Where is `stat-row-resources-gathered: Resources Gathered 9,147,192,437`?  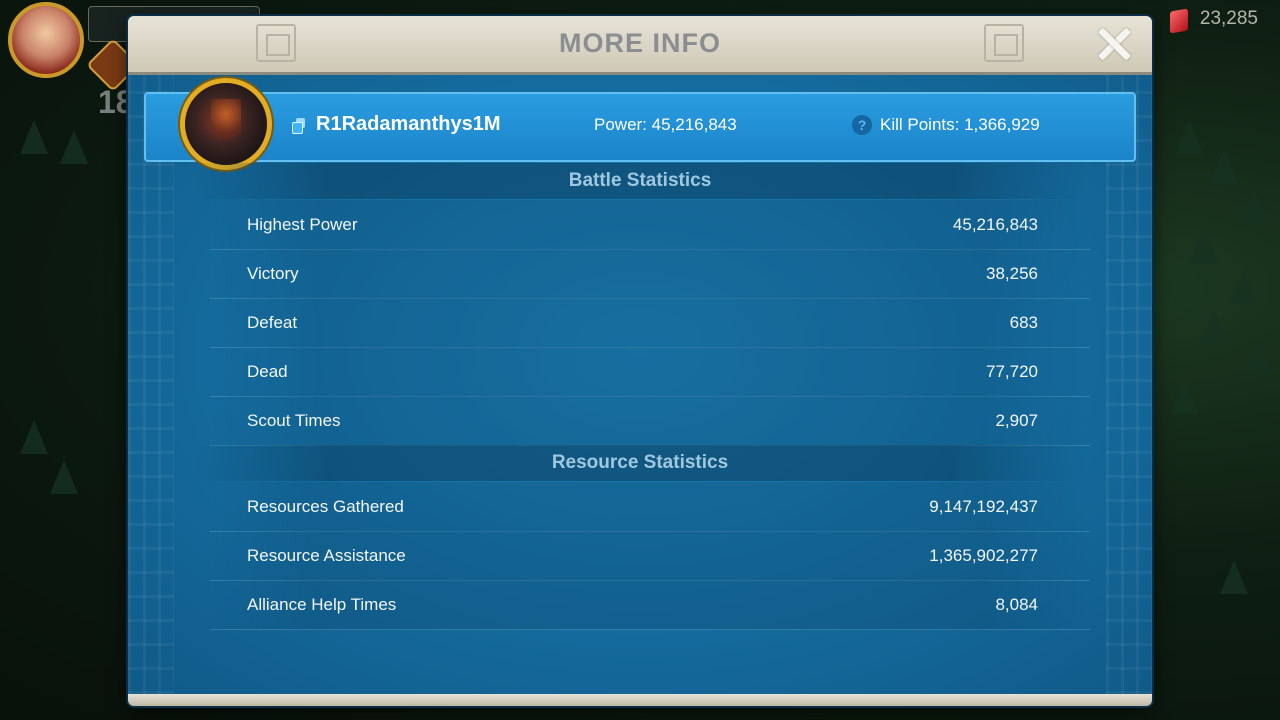
stat-row-resources-gathered: Resources Gathered 9,147,192,437 is located at coordinates (650, 507).